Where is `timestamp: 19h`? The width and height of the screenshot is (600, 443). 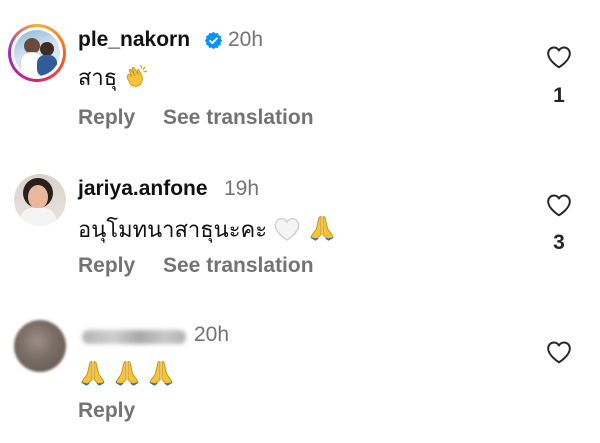 timestamp: 19h is located at coordinates (242, 188).